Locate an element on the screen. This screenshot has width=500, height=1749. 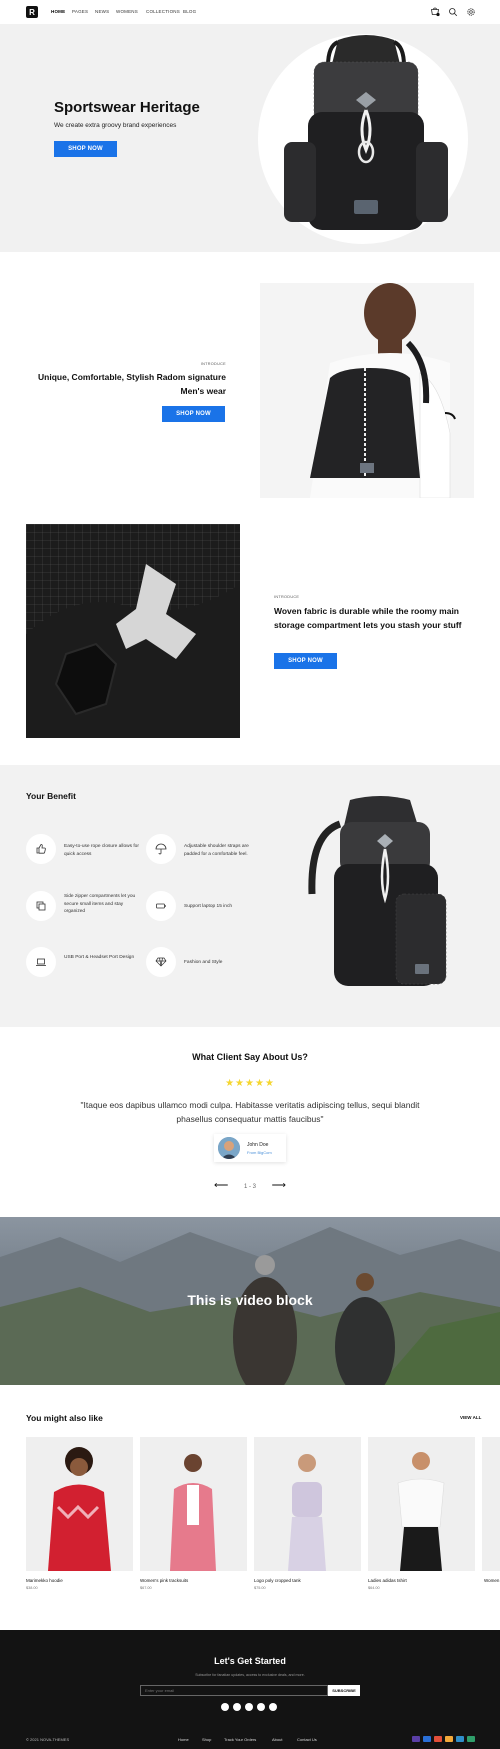
footer-link-shop: Shop is located at coordinates (206, 1739).